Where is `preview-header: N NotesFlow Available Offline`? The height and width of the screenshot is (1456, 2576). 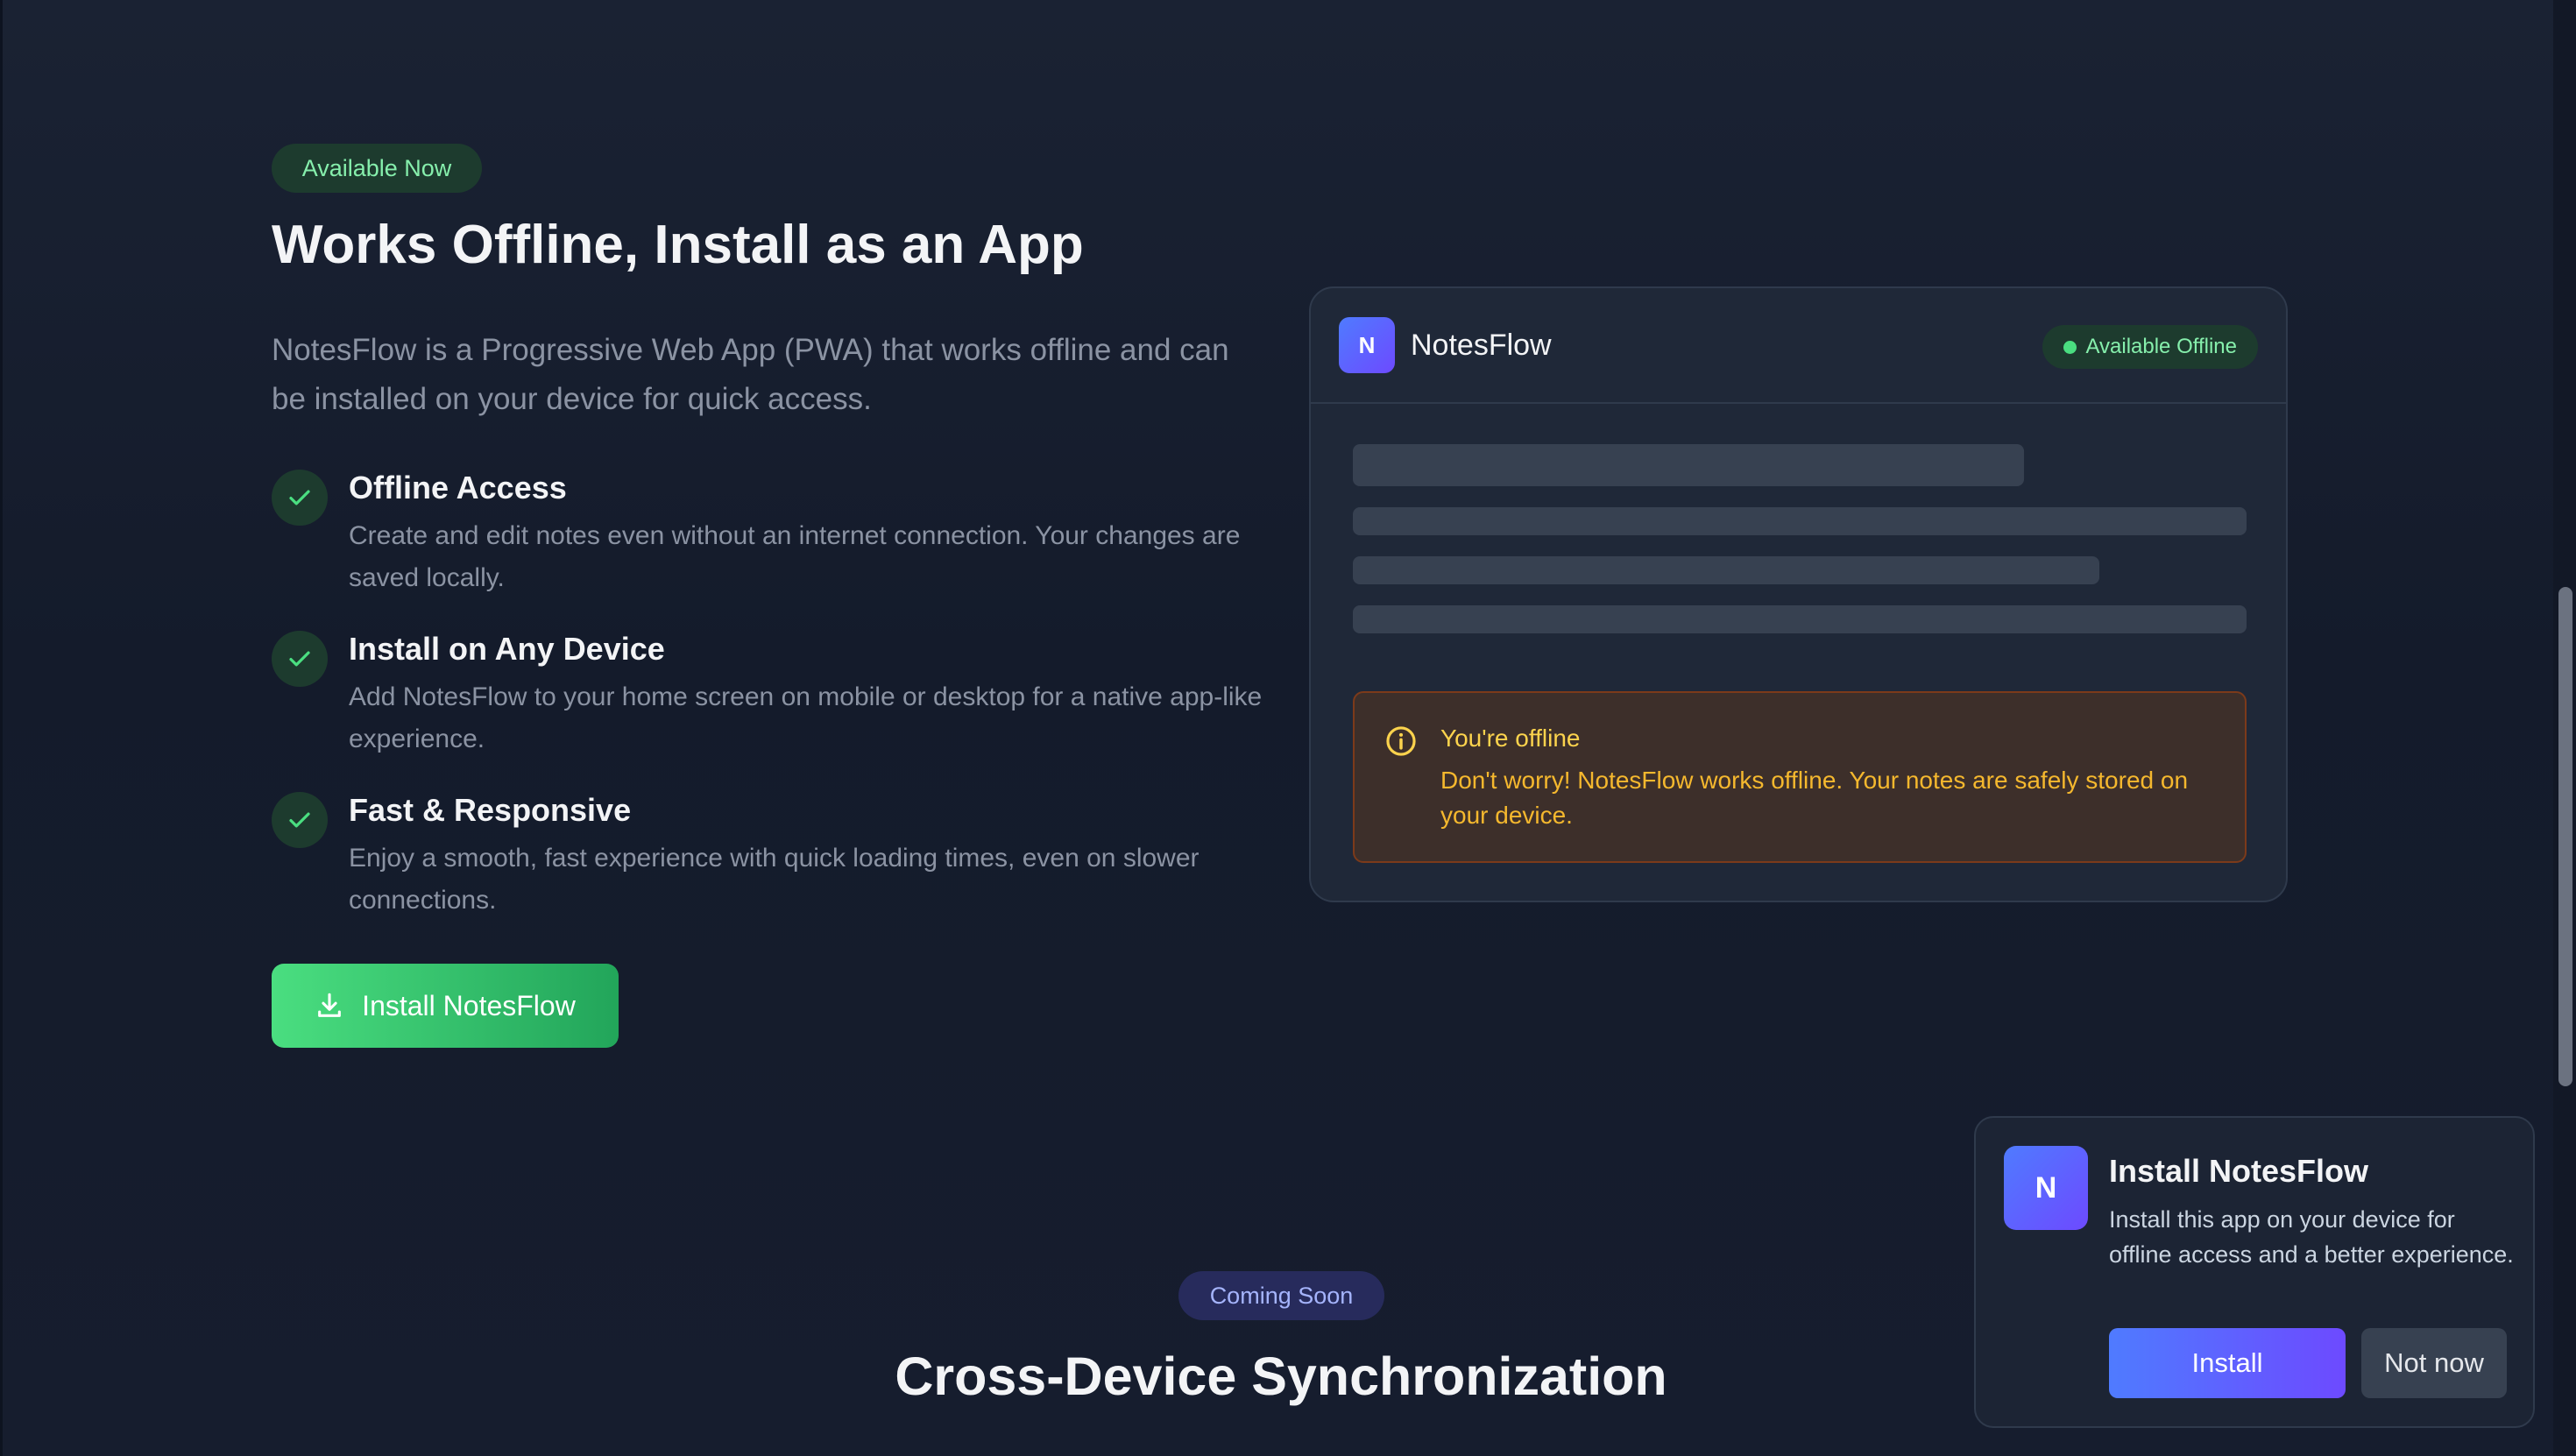 preview-header: N NotesFlow Available Offline is located at coordinates (1798, 346).